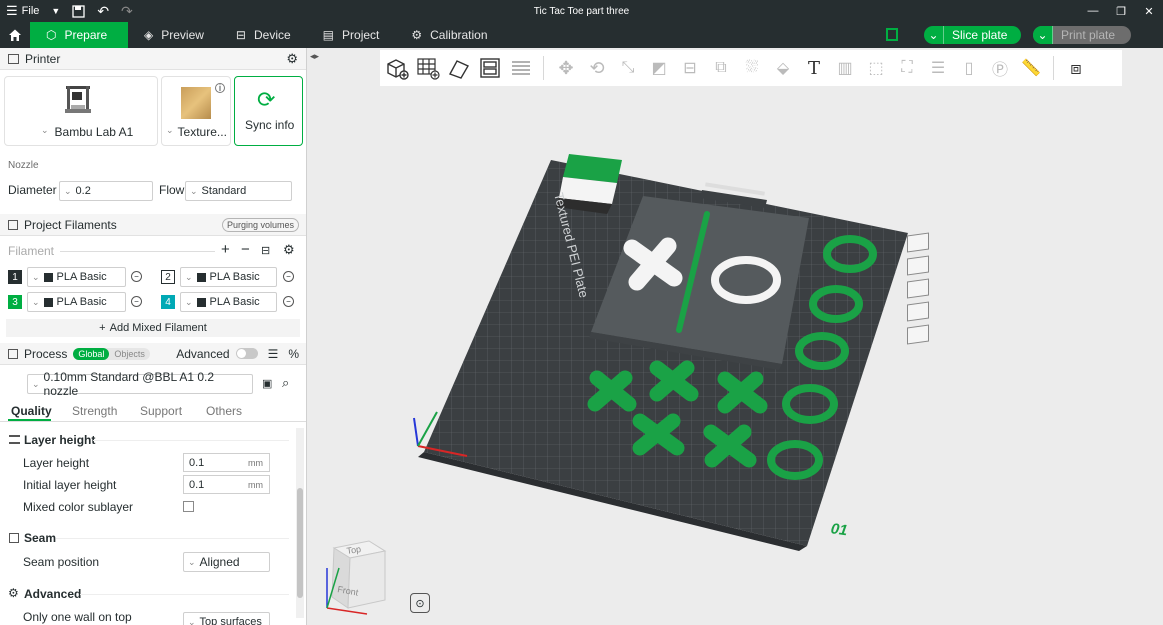  What do you see at coordinates (14, 538) in the screenshot?
I see `seam-icon` at bounding box center [14, 538].